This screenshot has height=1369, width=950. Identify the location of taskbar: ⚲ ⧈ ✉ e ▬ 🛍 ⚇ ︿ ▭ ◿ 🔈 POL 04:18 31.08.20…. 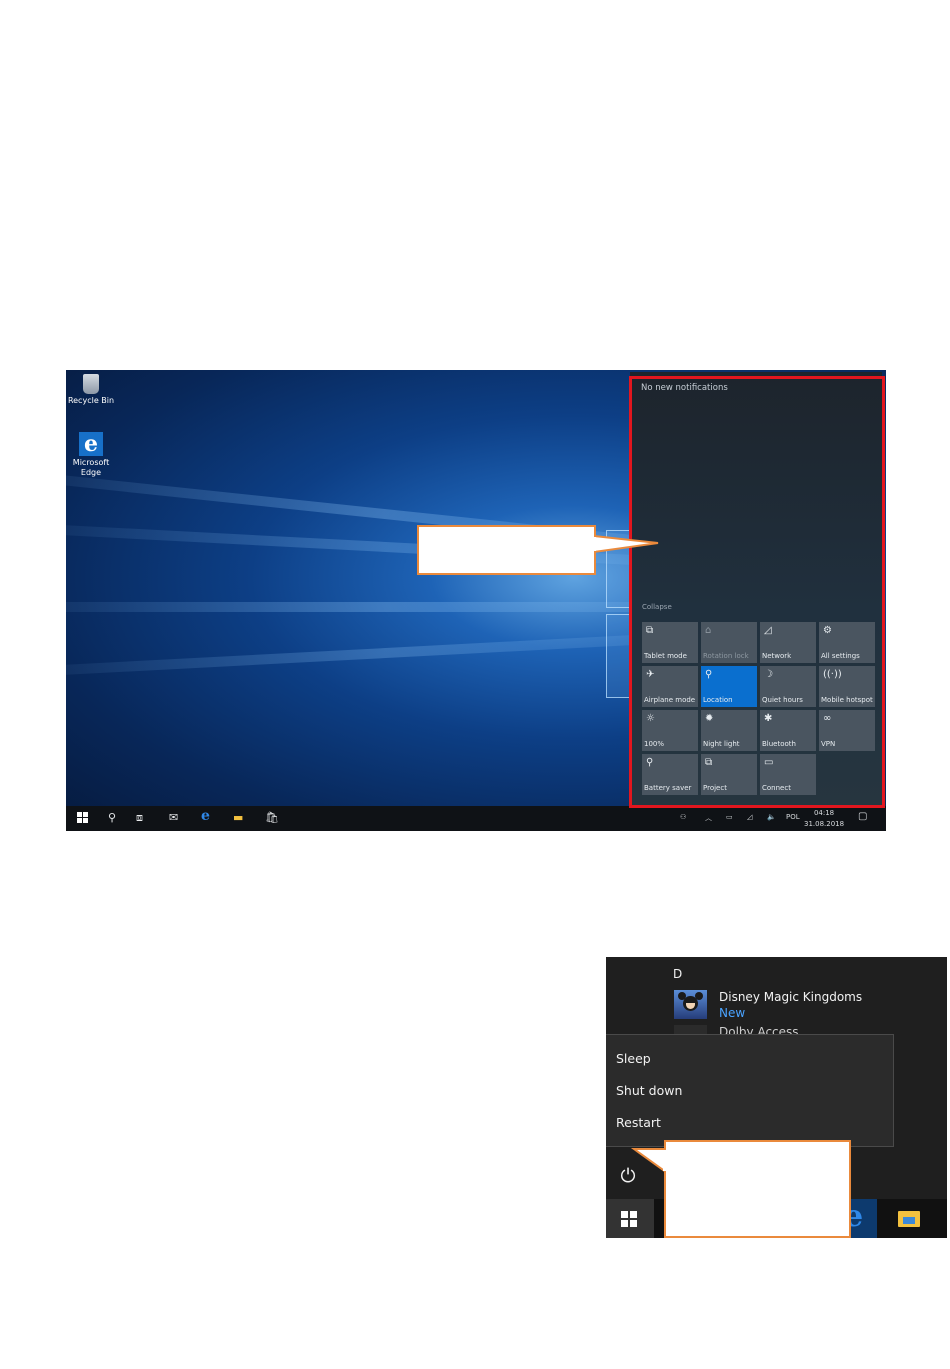
(476, 818).